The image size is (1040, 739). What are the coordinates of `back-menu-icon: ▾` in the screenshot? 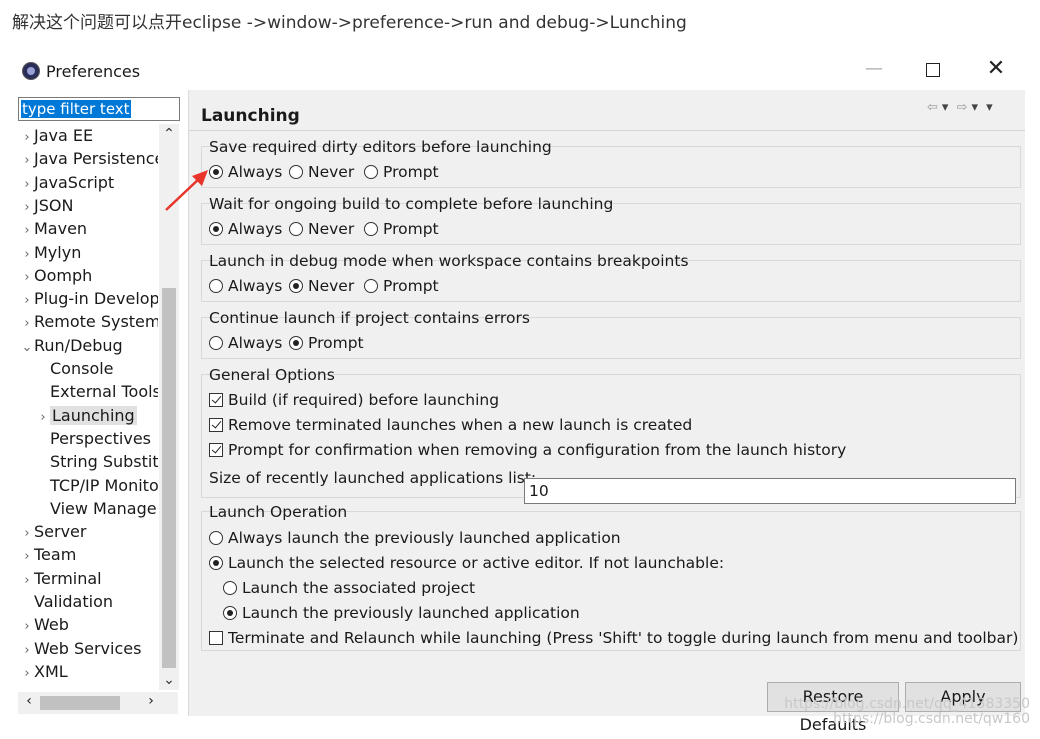 It's located at (945, 107).